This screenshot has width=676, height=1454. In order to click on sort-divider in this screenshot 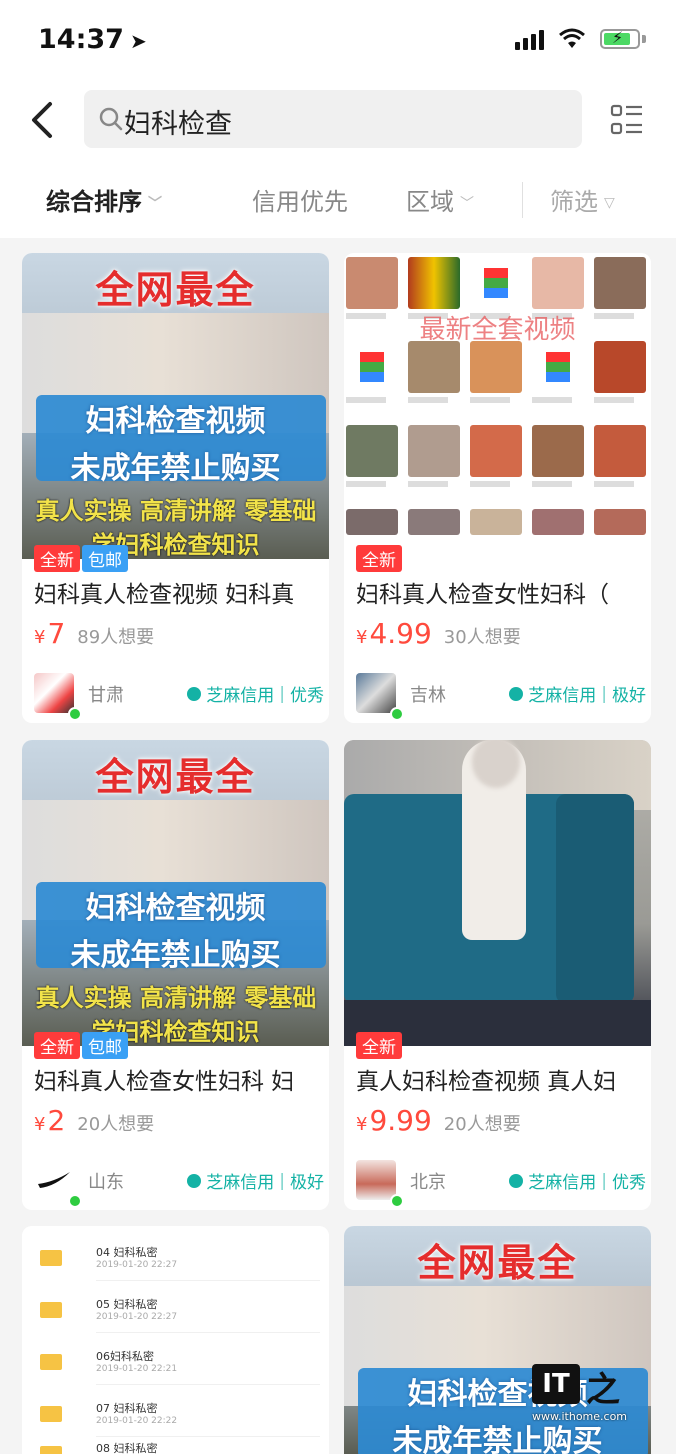, I will do `click(522, 200)`.